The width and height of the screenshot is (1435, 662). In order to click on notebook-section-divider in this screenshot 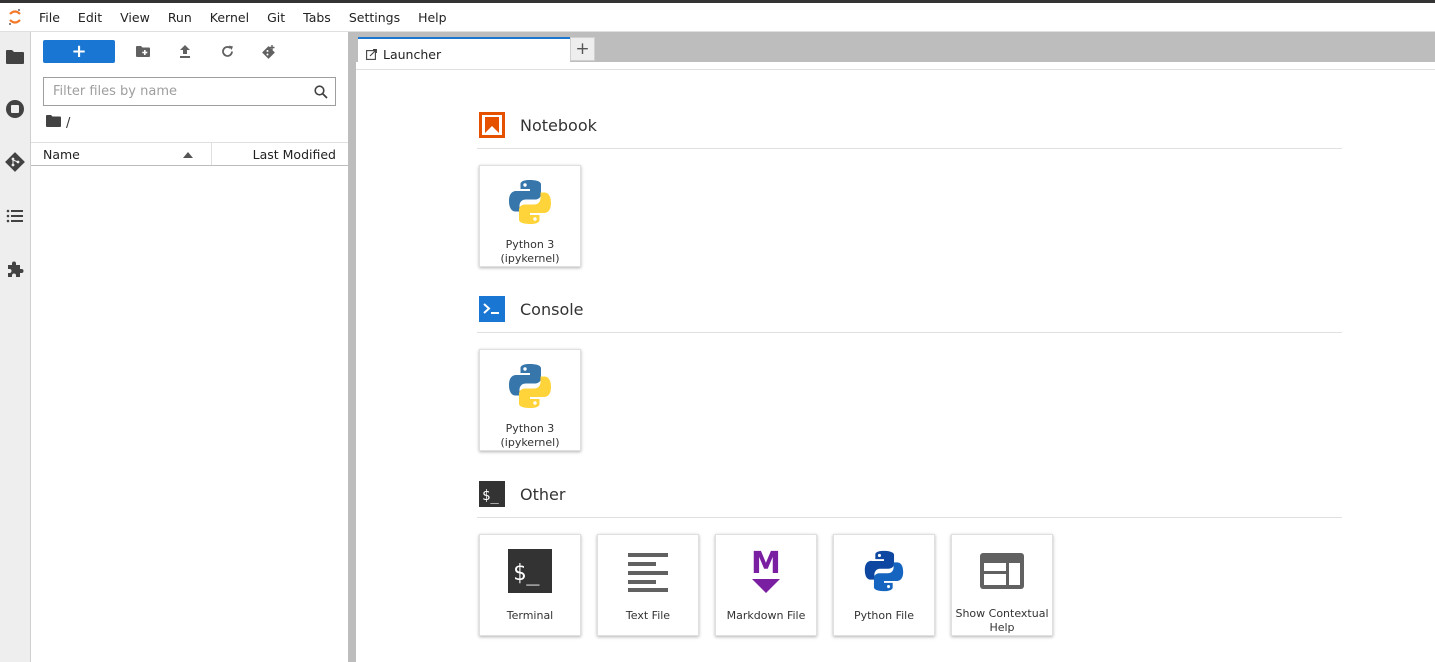, I will do `click(909, 148)`.